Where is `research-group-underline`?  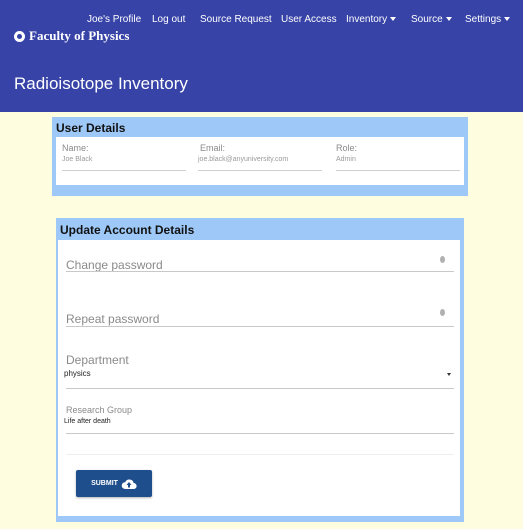 research-group-underline is located at coordinates (260, 433).